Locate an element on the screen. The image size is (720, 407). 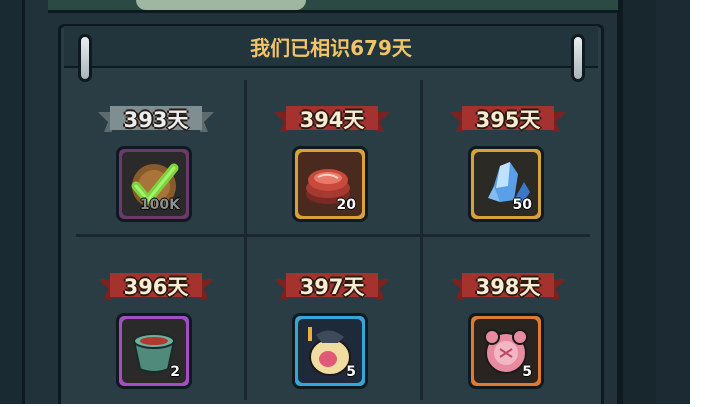
reward-cell: 397天 5 is located at coordinates (332, 327).